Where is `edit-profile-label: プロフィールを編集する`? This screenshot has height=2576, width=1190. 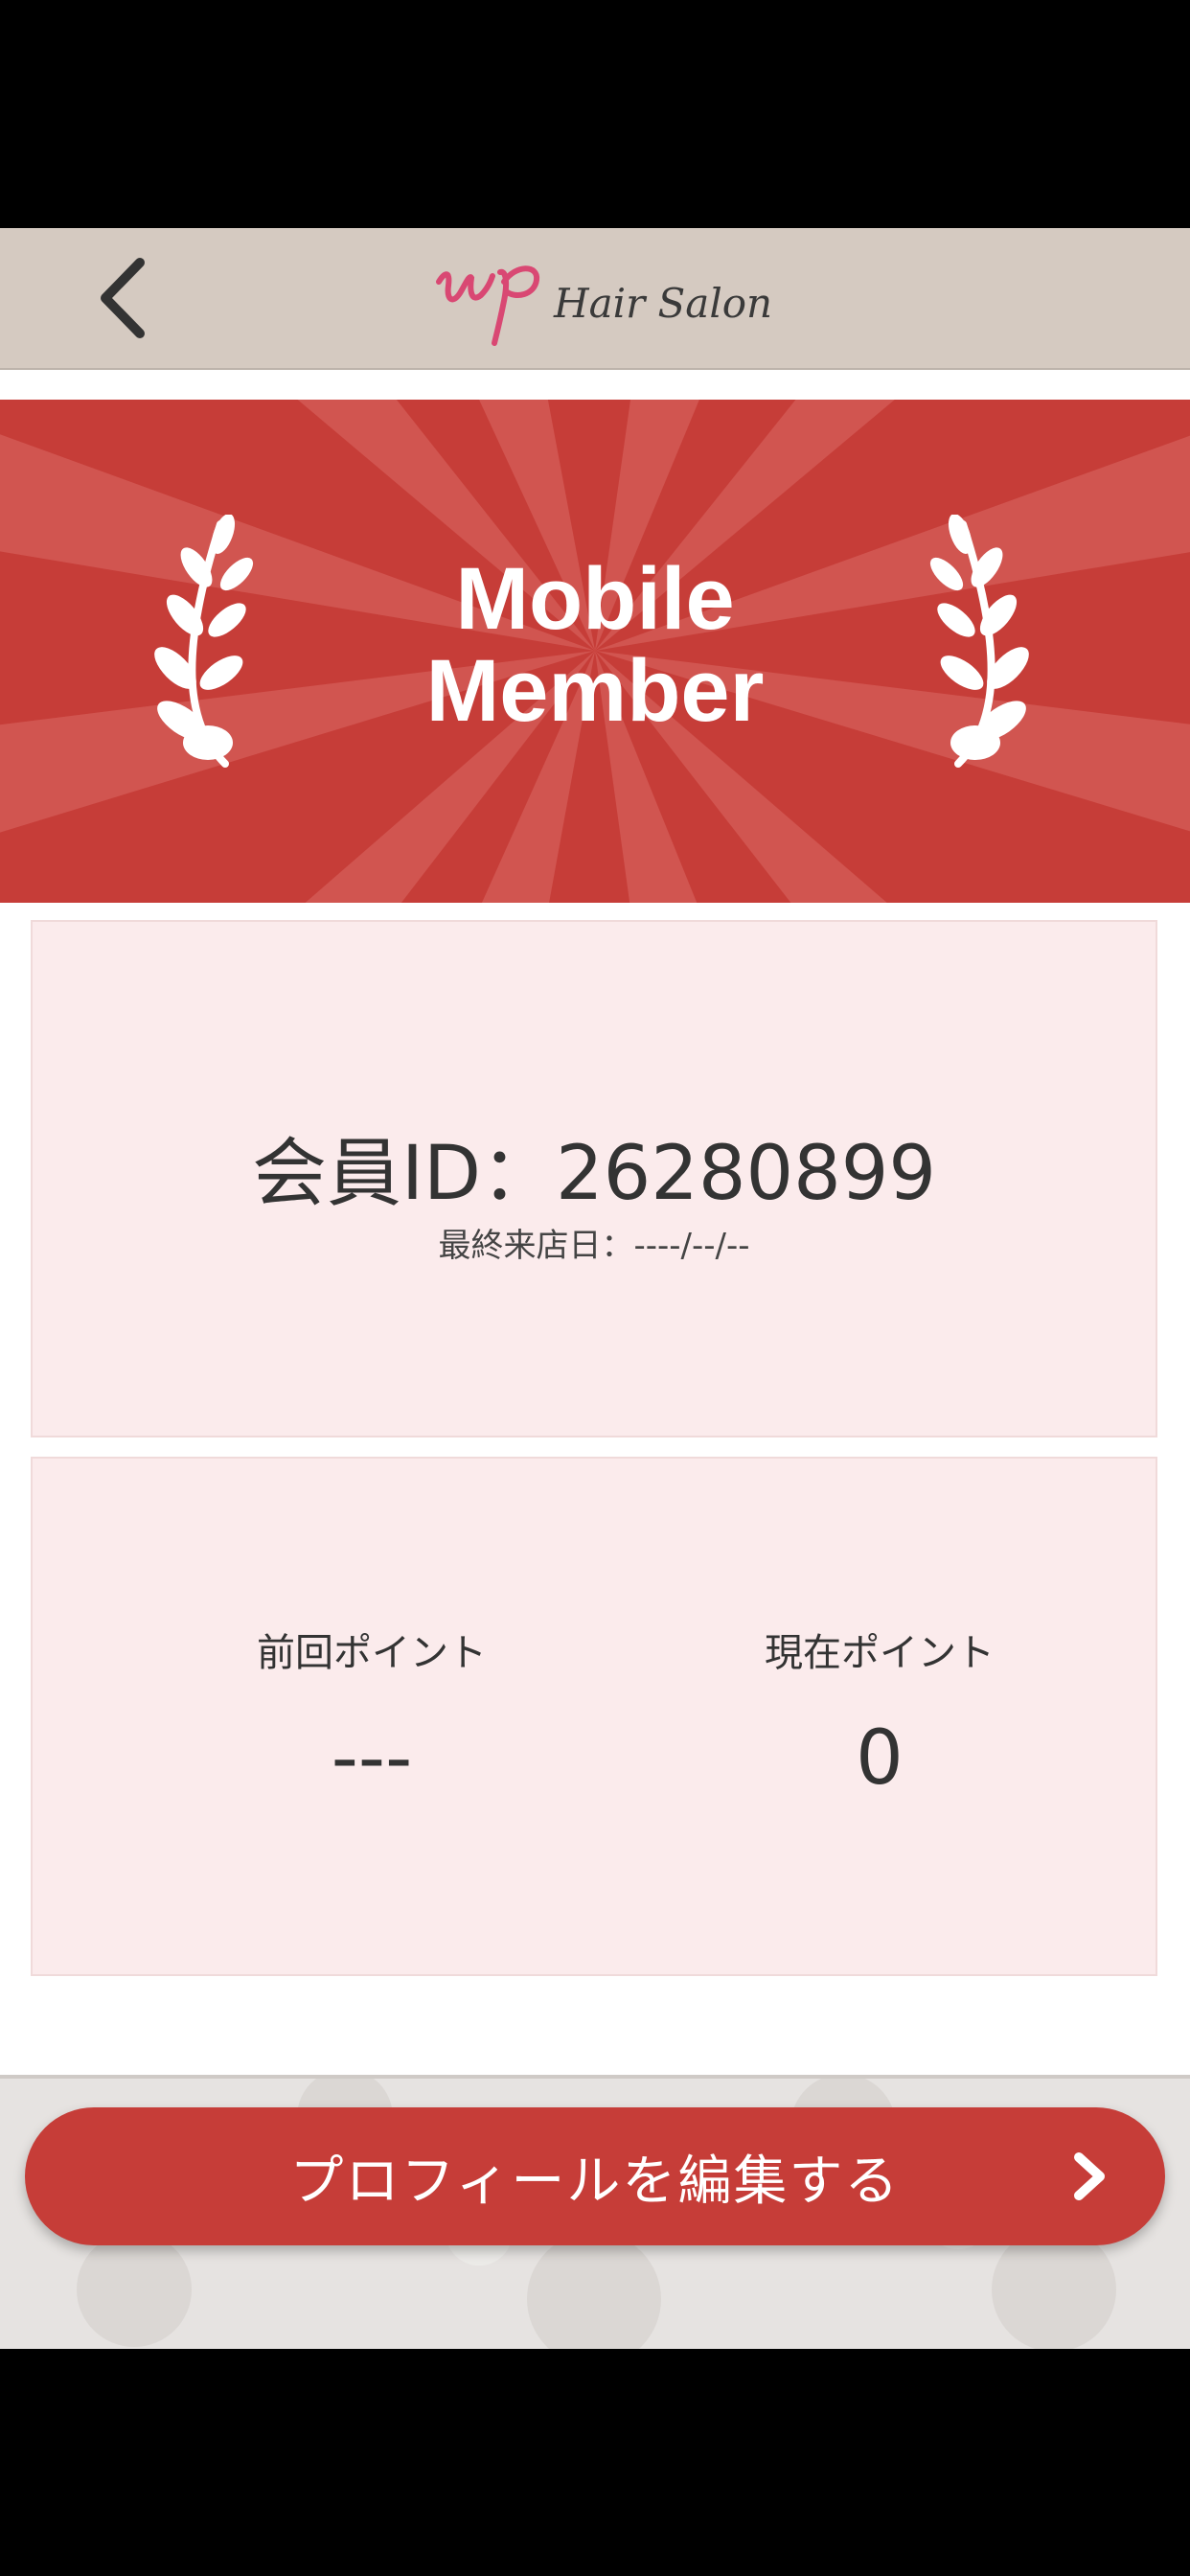 edit-profile-label: プロフィールを編集する is located at coordinates (595, 2181).